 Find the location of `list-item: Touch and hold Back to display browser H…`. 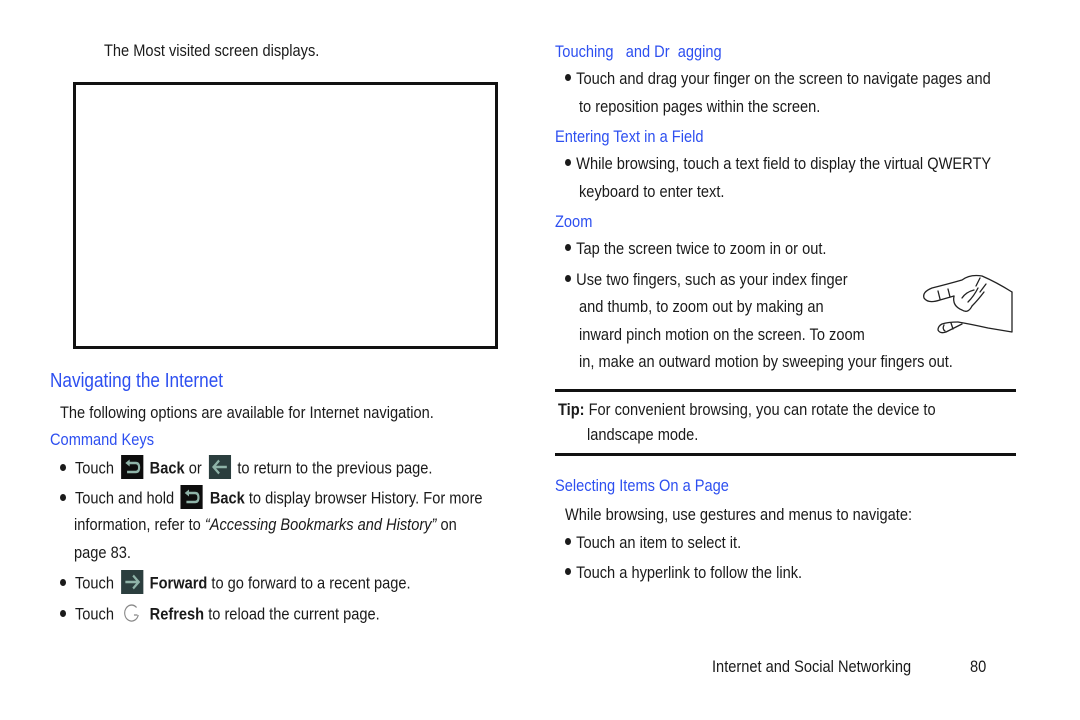

list-item: Touch and hold Back to display browser H… is located at coordinates (305, 498).